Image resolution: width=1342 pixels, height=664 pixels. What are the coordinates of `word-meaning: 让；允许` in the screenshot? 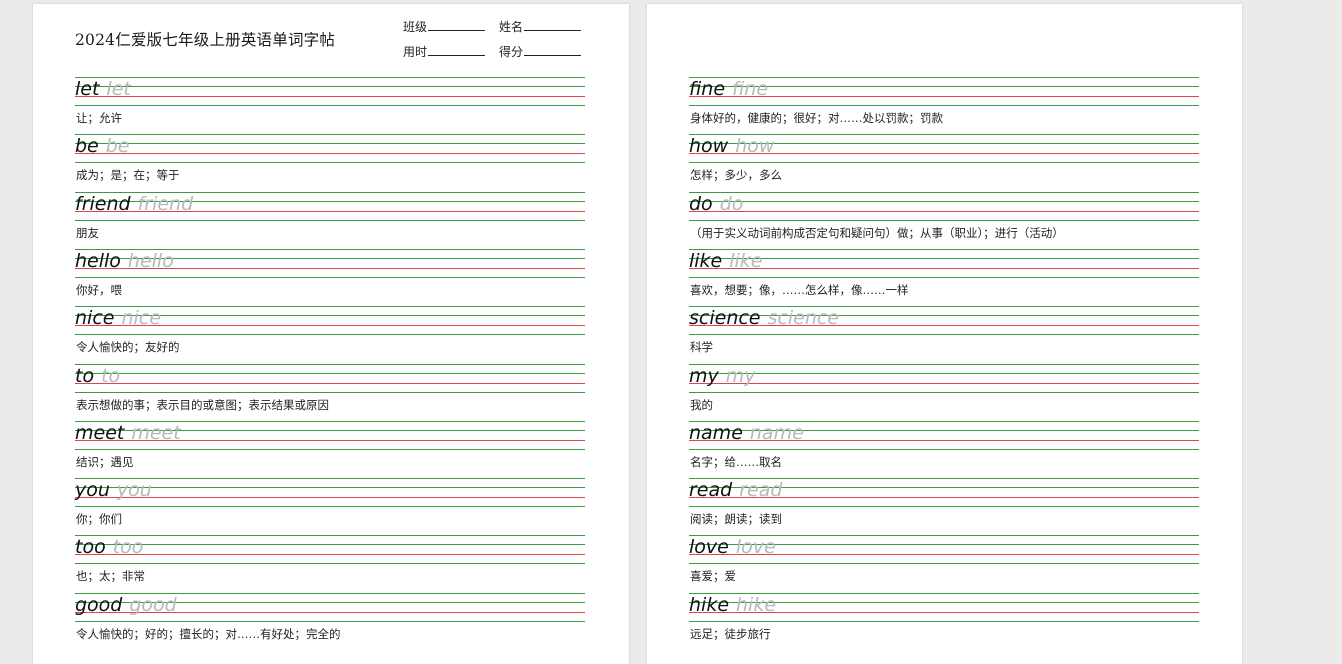 It's located at (99, 118).